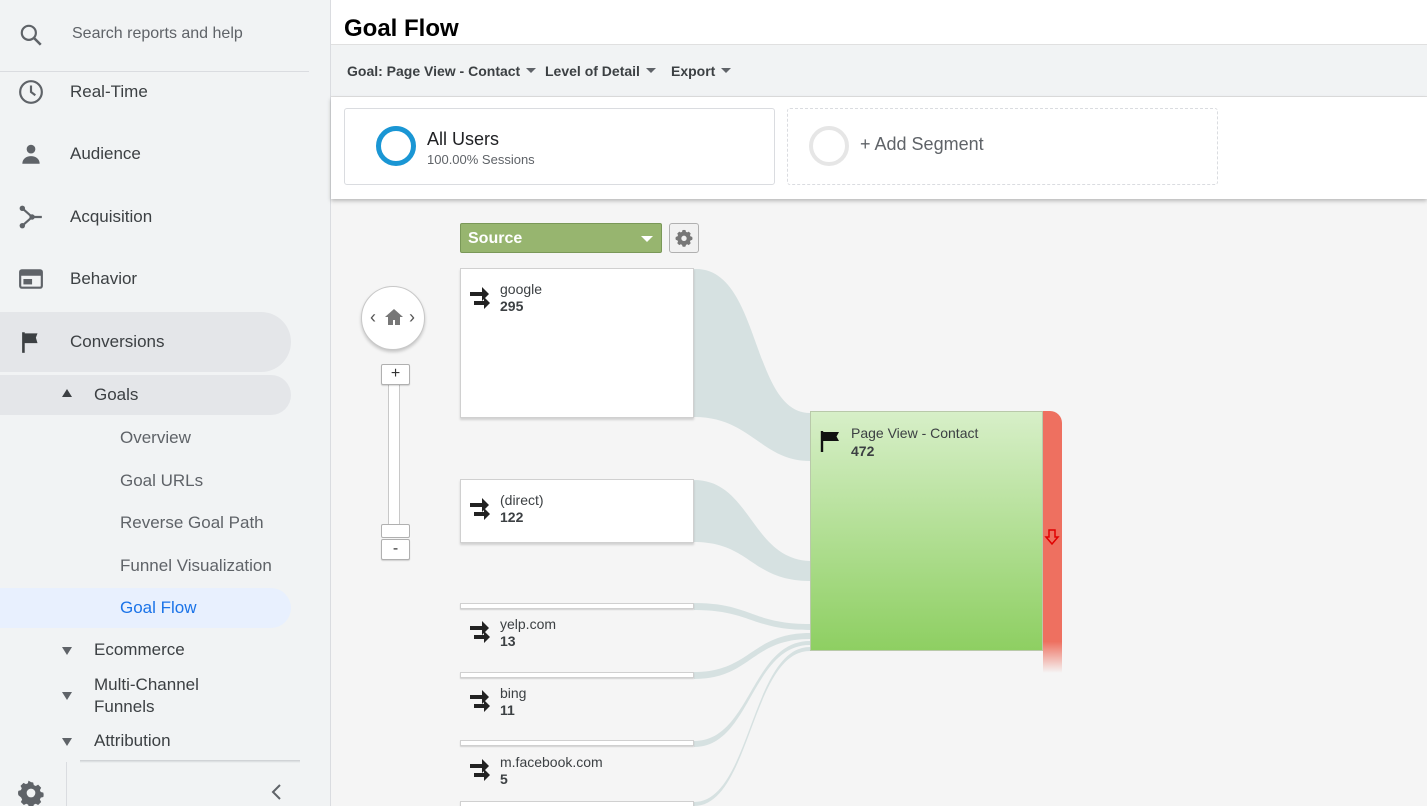 Image resolution: width=1427 pixels, height=806 pixels. I want to click on segment-all-users: All Users 100.00% Sessions, so click(559, 146).